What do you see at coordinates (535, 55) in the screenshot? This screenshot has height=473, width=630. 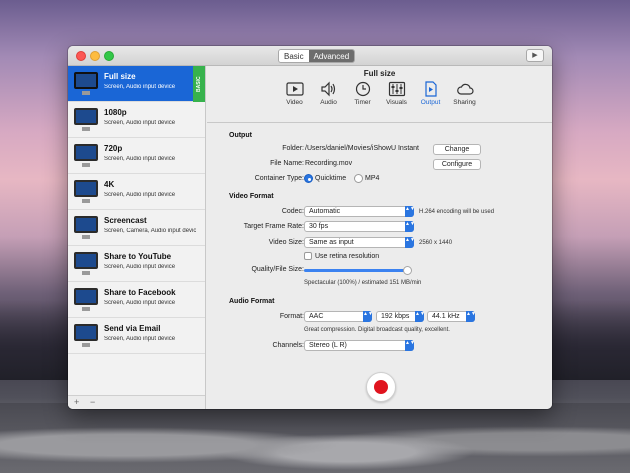 I see `preview-button: ▶` at bounding box center [535, 55].